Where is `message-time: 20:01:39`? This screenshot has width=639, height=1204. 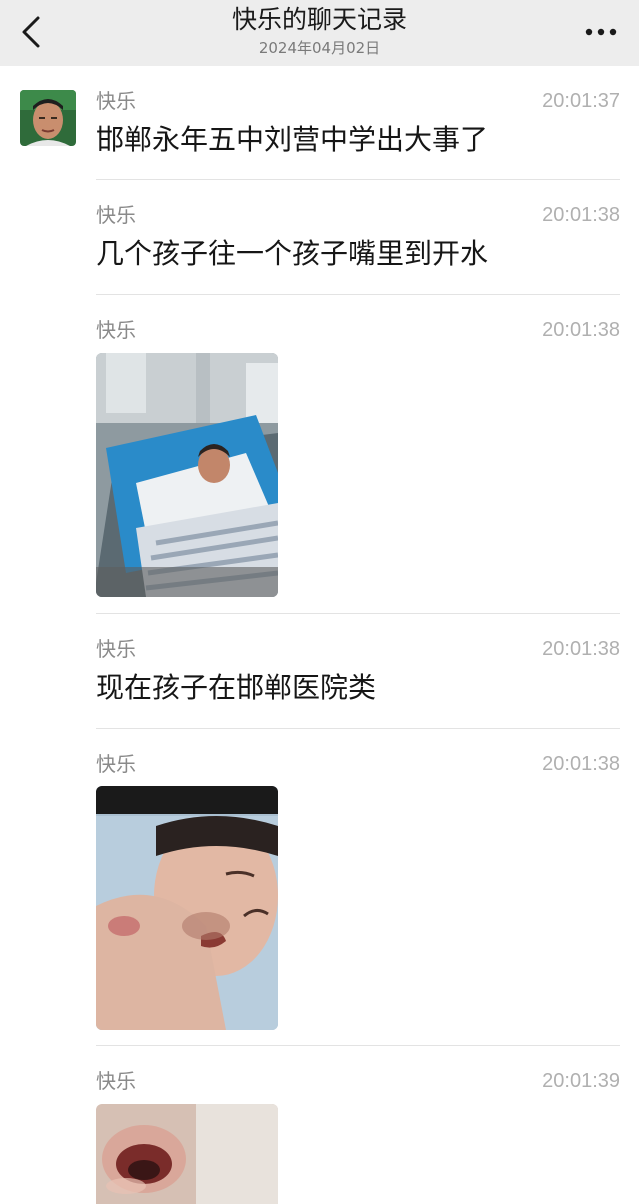 message-time: 20:01:39 is located at coordinates (581, 1081).